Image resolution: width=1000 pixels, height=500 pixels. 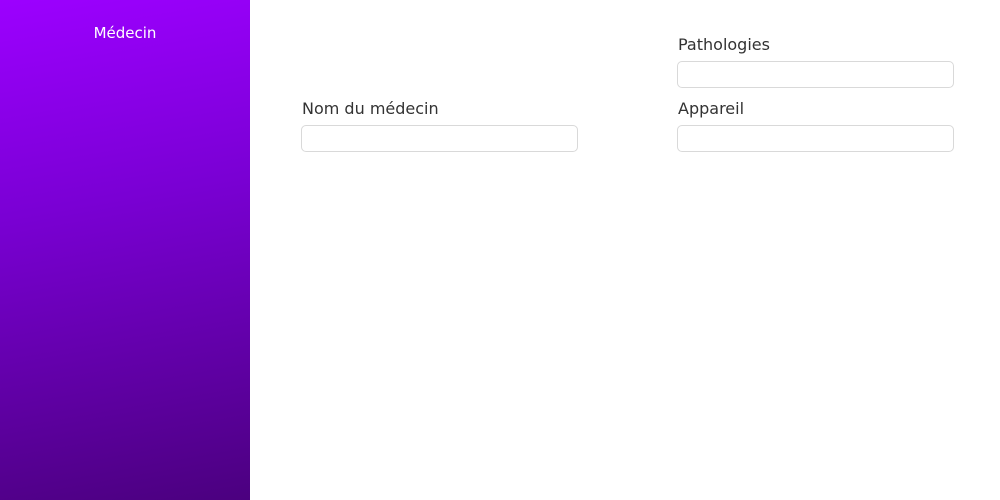 I want to click on pathologies-field-group: Pathologies, so click(x=815, y=61).